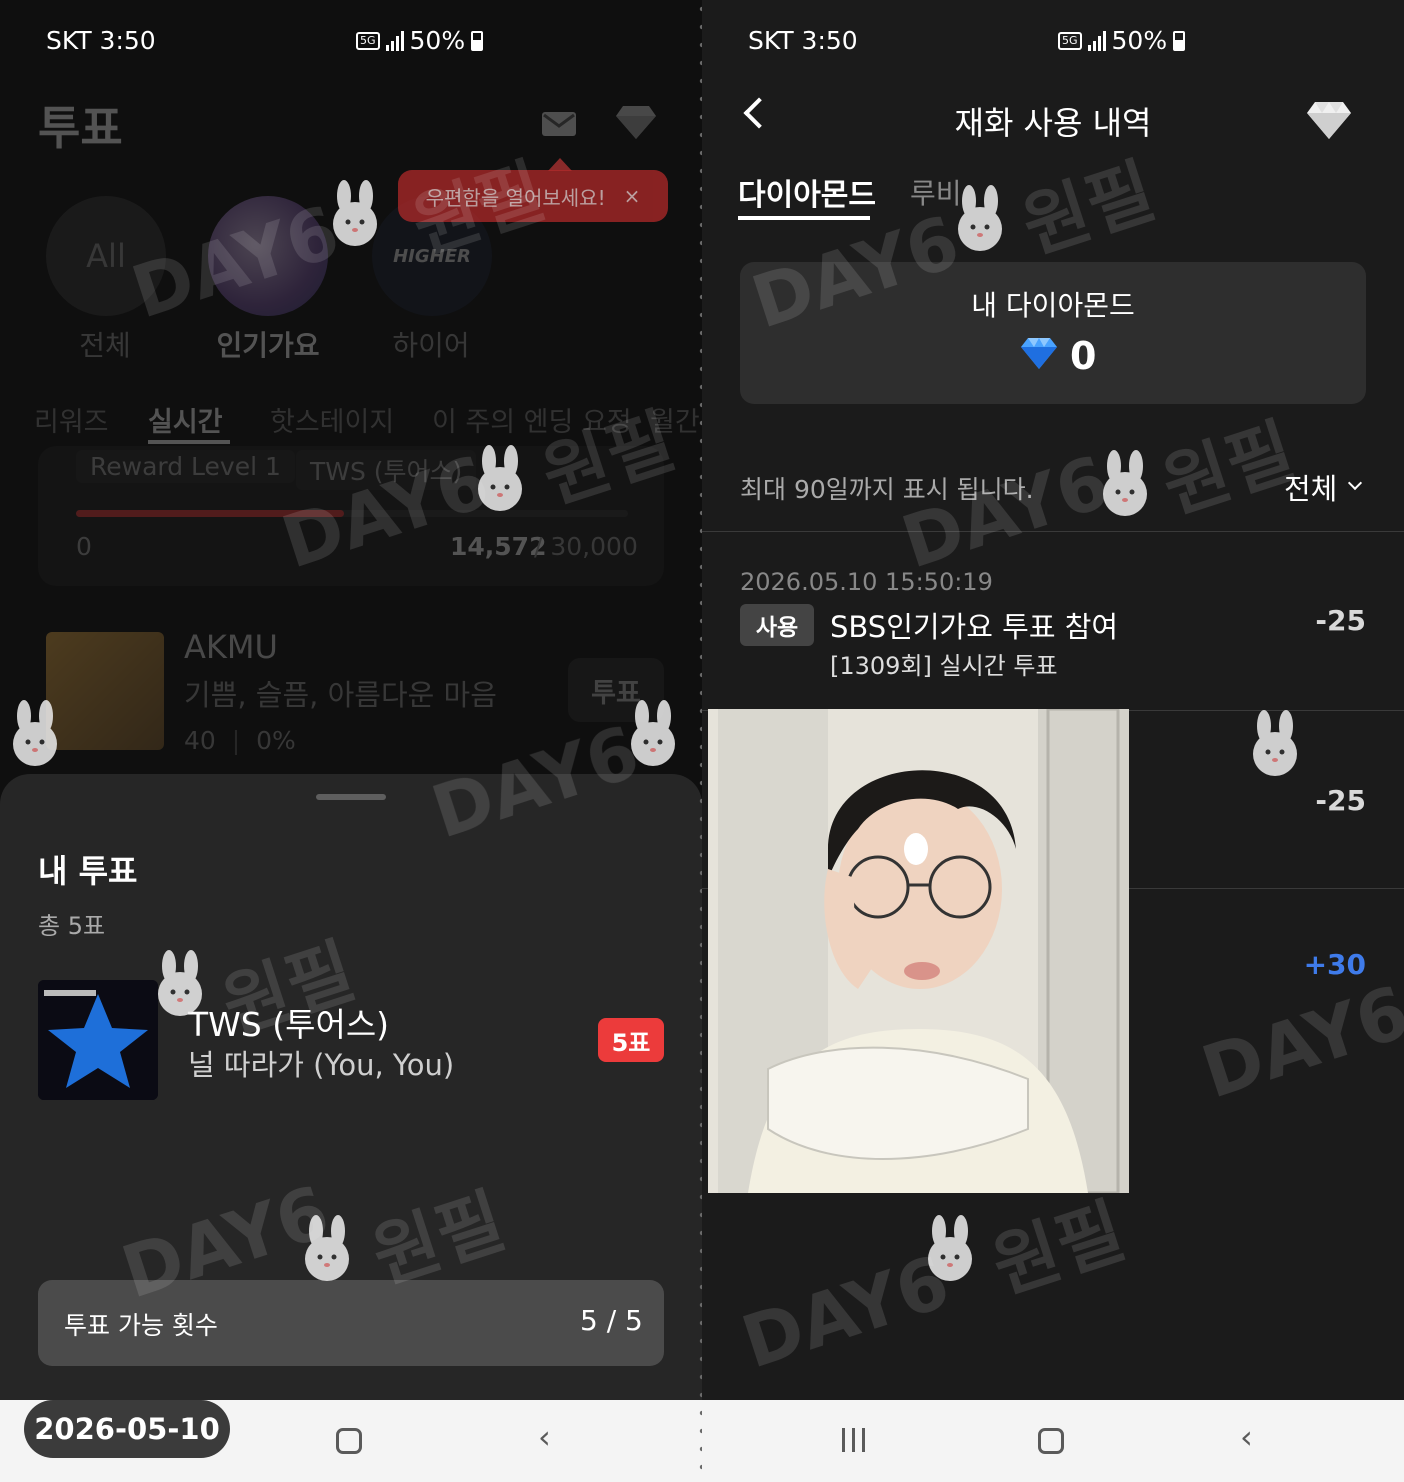 This screenshot has height=1482, width=1404. What do you see at coordinates (632, 196) in the screenshot?
I see `tooltip-close-icon: ×` at bounding box center [632, 196].